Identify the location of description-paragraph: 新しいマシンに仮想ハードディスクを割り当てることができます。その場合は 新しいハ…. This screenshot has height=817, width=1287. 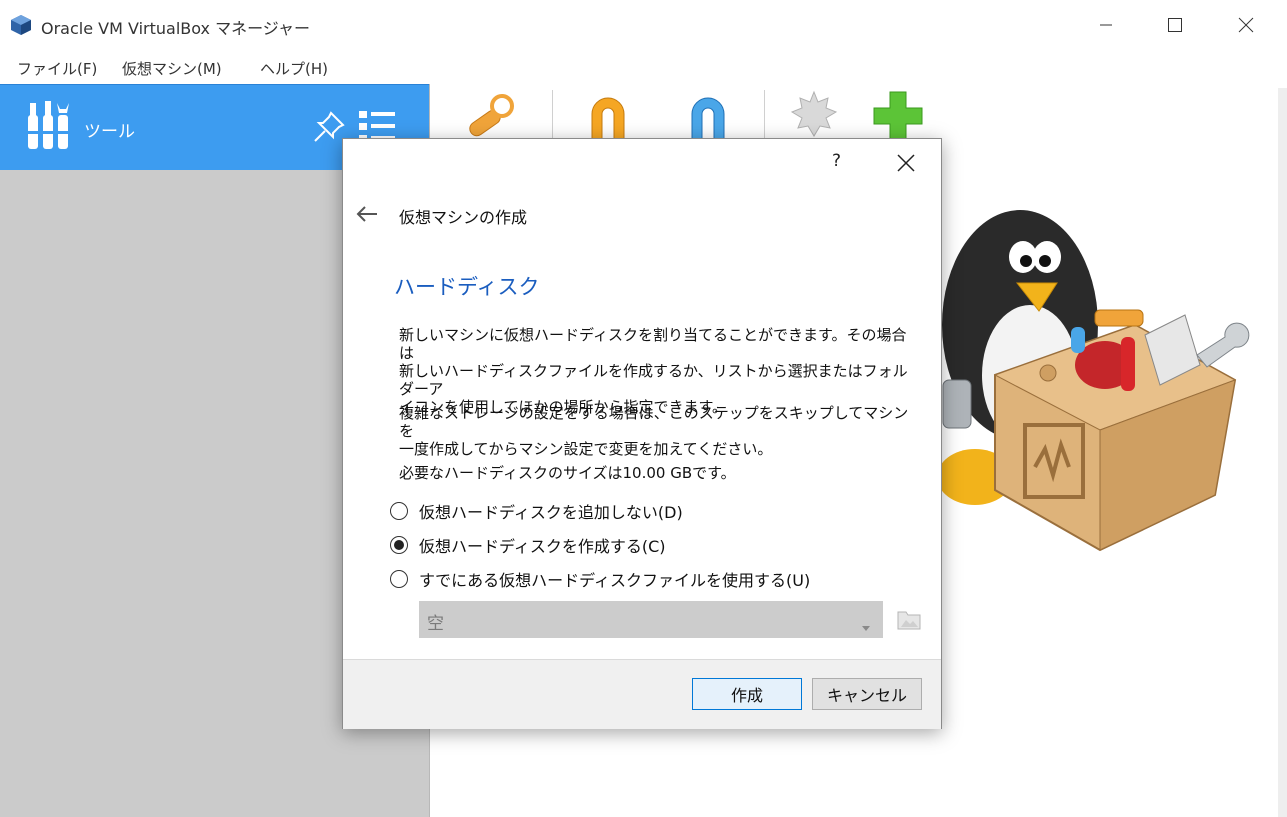
(659, 371).